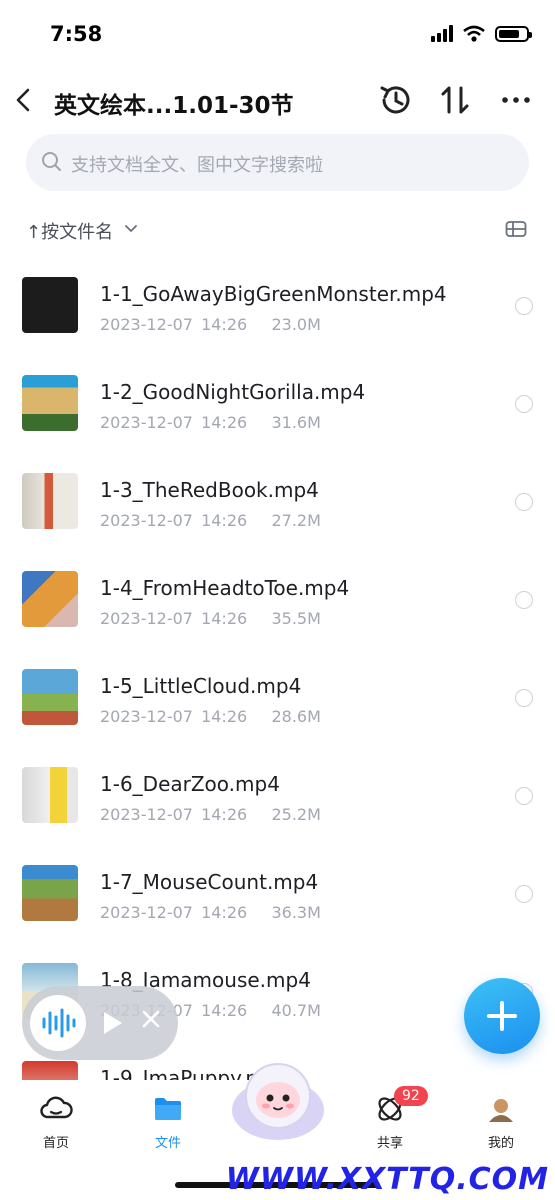 The image size is (555, 1200). Describe the element at coordinates (233, 392) in the screenshot. I see `file-name: 1-2_GoodNightGorilla.mp4` at that location.